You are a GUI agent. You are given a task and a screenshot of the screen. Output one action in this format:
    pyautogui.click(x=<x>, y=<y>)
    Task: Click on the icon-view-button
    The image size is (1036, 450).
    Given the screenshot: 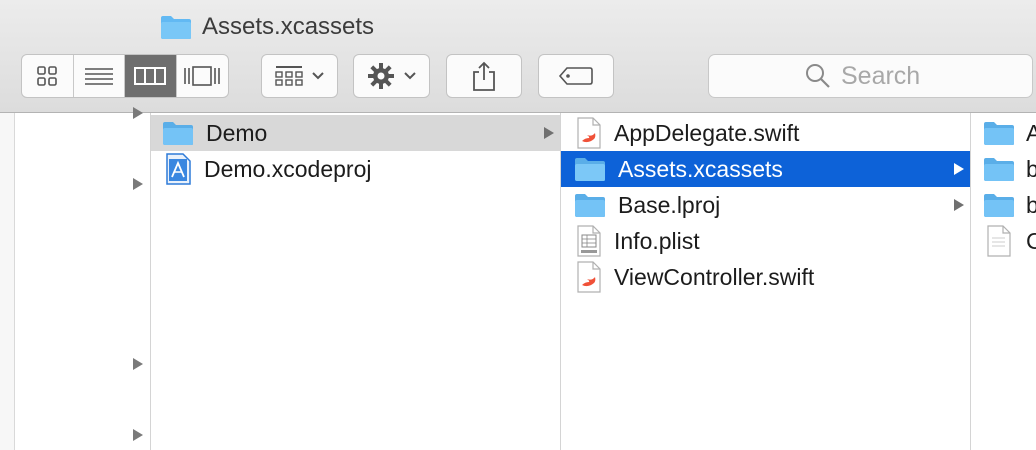 What is the action you would take?
    pyautogui.click(x=48, y=76)
    